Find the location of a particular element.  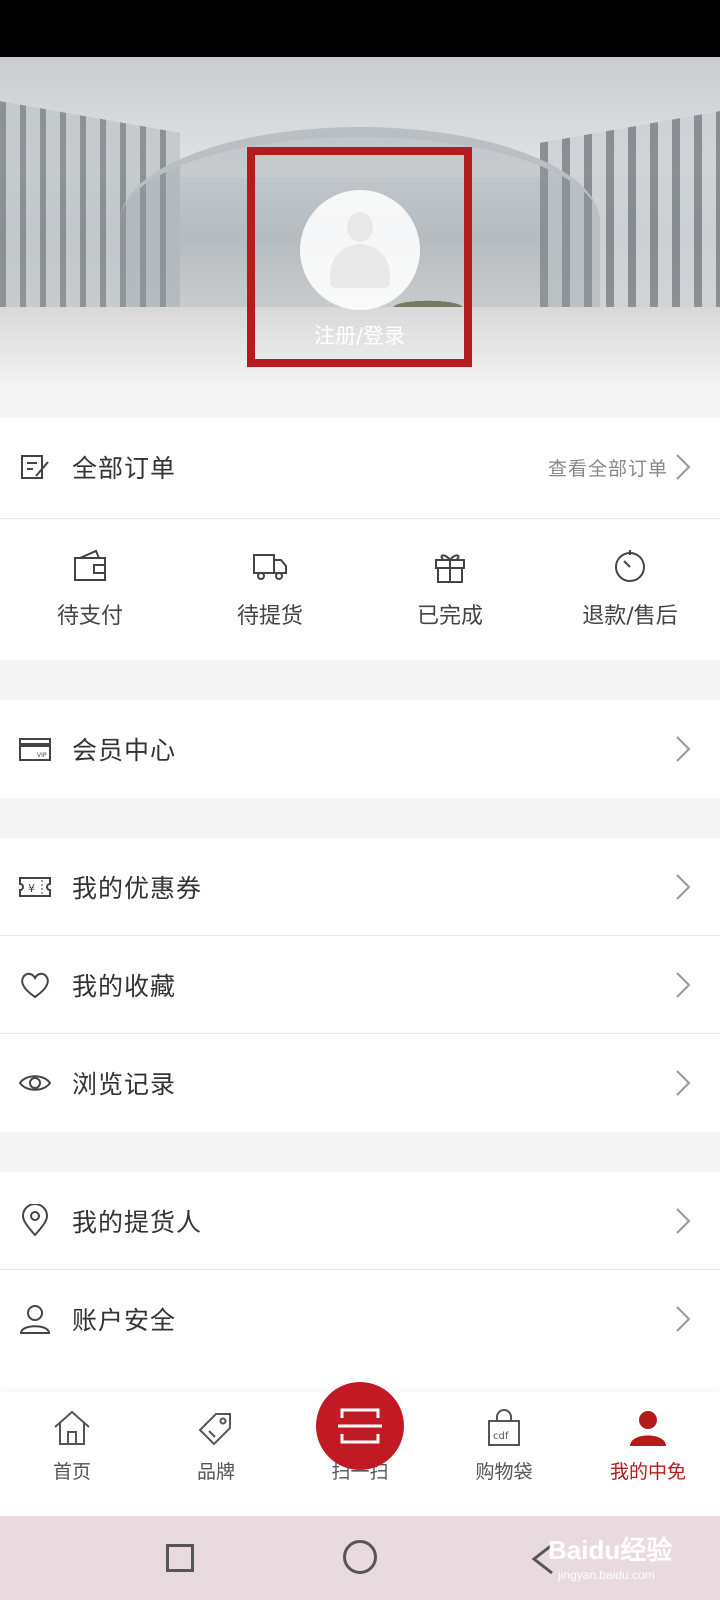

pickup-person-row: 我的提货人 is located at coordinates (360, 1221).